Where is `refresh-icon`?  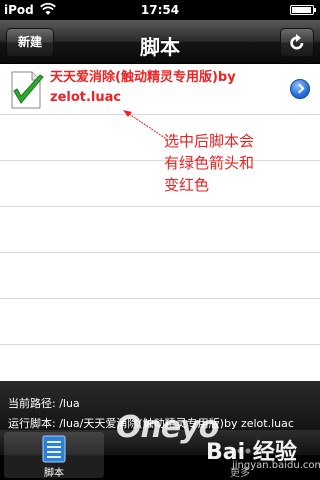 refresh-icon is located at coordinates (297, 42).